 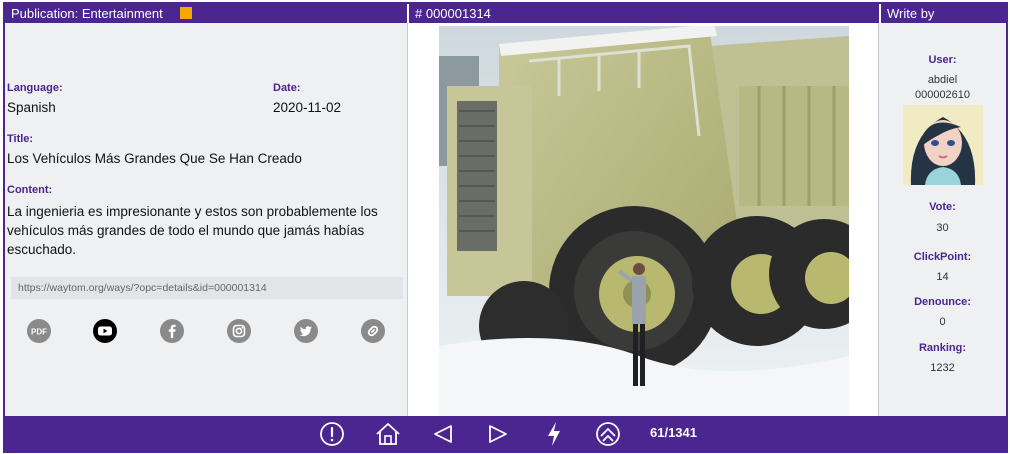 What do you see at coordinates (105, 331) in the screenshot?
I see `youtube-icon` at bounding box center [105, 331].